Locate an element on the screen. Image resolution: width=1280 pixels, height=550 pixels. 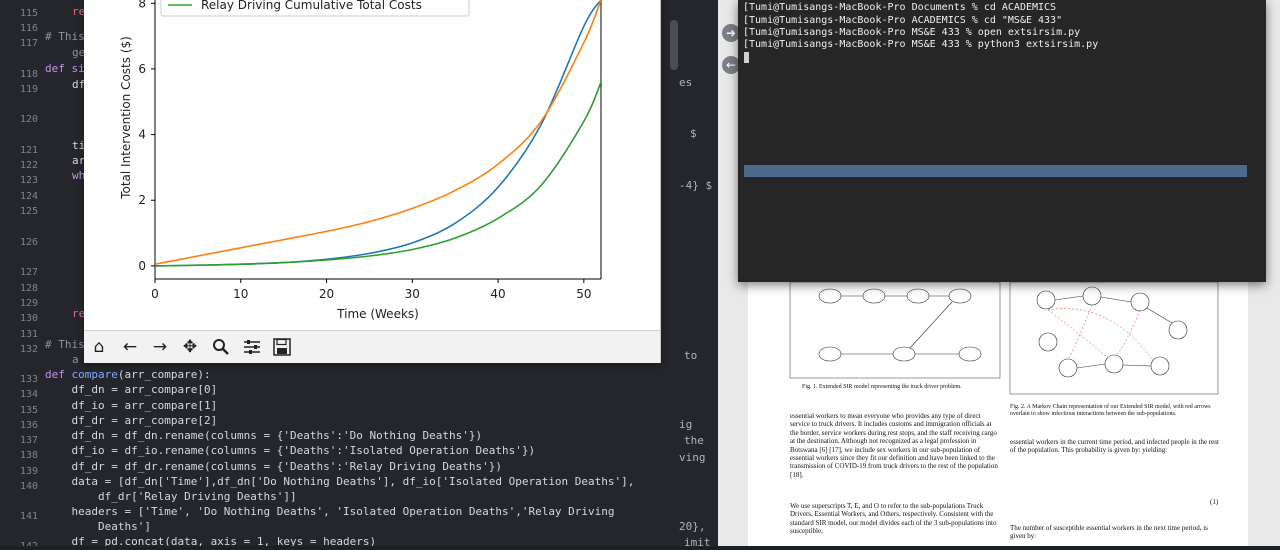
legend-label: Relay Driving Cumulative Total Costs is located at coordinates (311, 6).